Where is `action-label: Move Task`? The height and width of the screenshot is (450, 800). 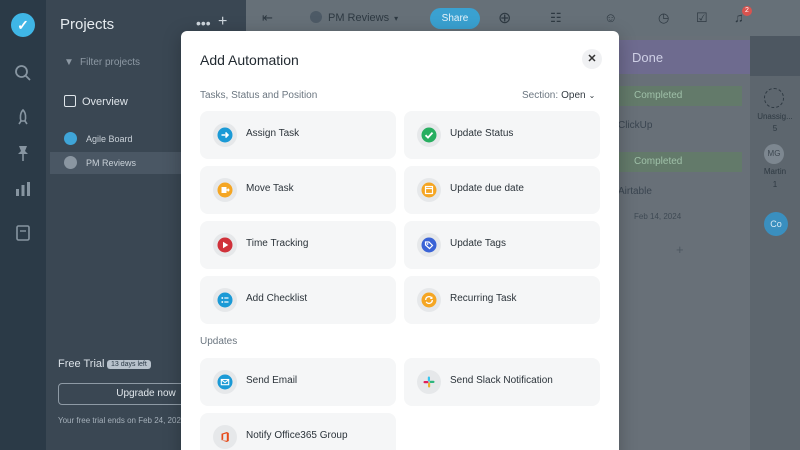
action-label: Move Task is located at coordinates (270, 188).